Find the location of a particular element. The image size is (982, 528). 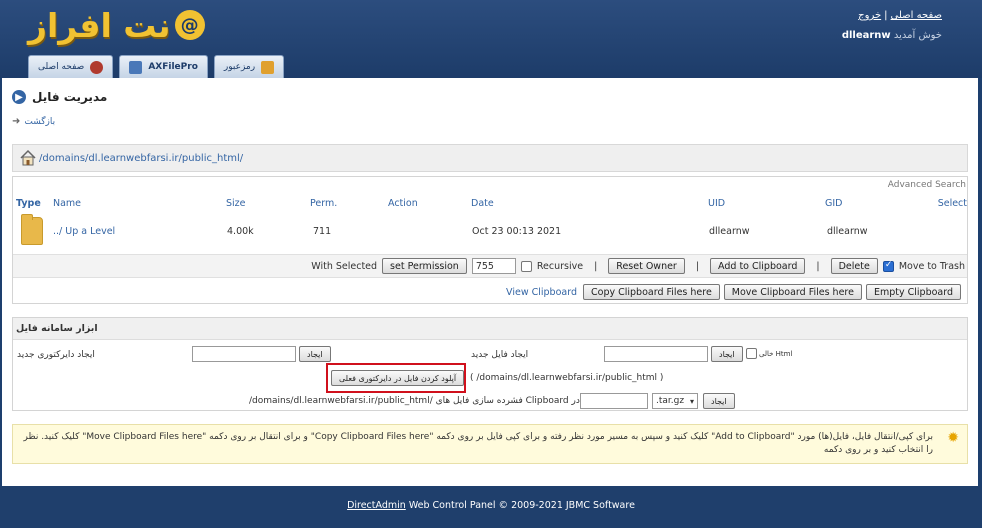

chevron-down-icon: ▾ is located at coordinates (691, 401).